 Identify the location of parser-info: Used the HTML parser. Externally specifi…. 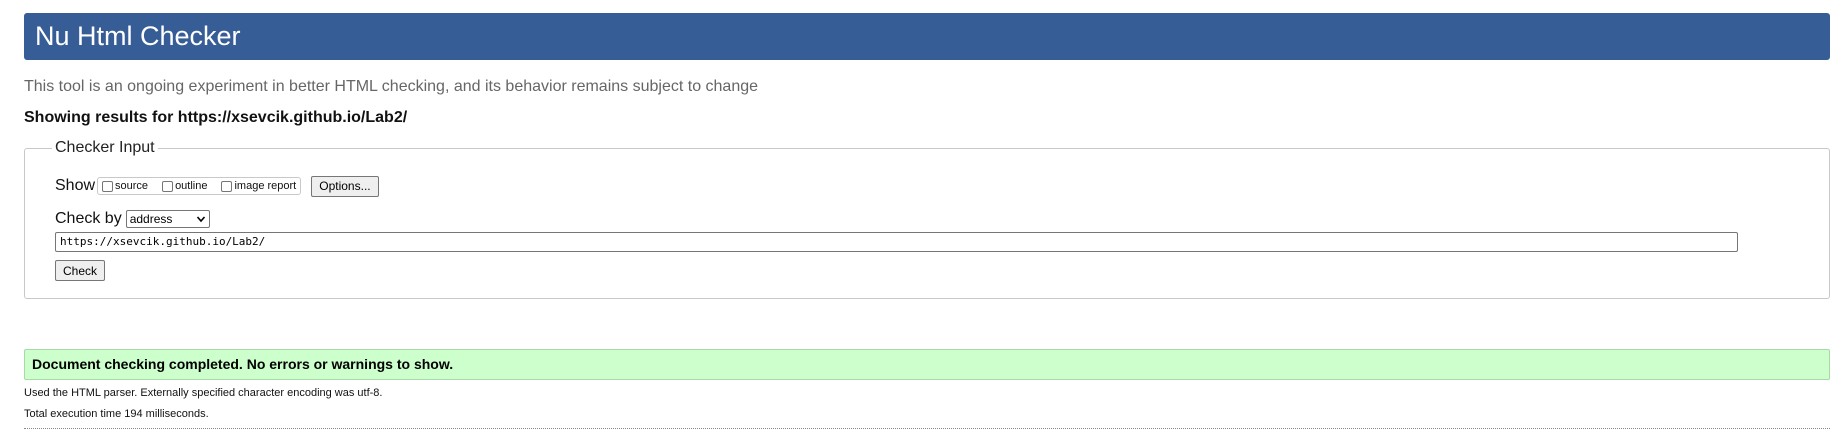
(203, 393).